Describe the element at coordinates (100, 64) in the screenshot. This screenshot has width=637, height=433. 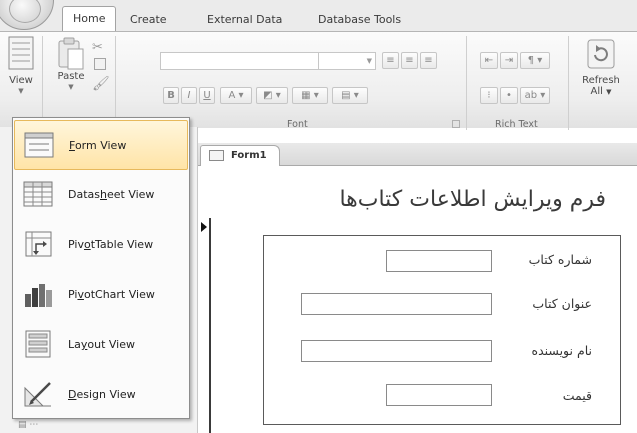
I see `copy-icon` at that location.